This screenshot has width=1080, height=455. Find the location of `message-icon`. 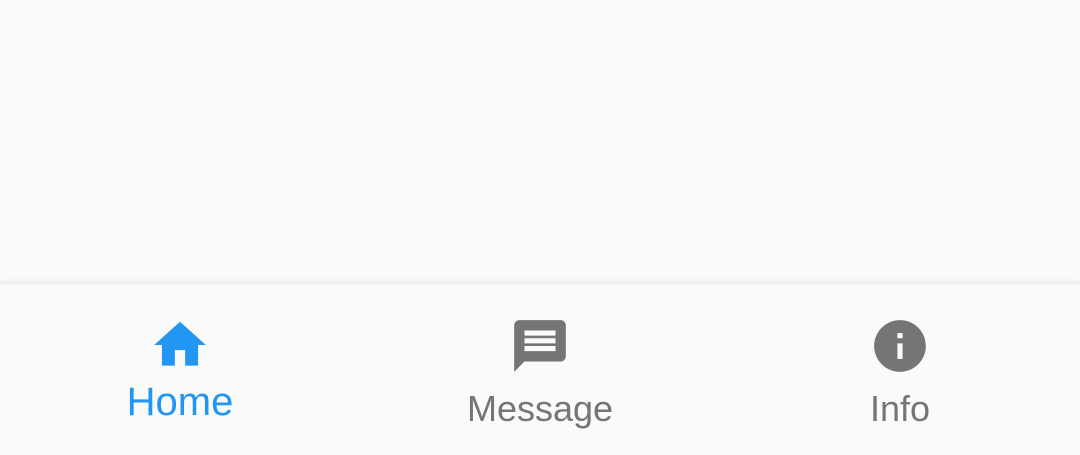

message-icon is located at coordinates (540, 346).